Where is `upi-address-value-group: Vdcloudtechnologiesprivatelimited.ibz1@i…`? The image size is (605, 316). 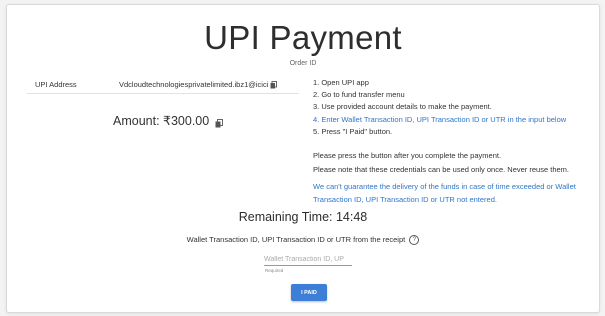 upi-address-value-group: Vdcloudtechnologiesprivatelimited.ibz1@i… is located at coordinates (198, 84).